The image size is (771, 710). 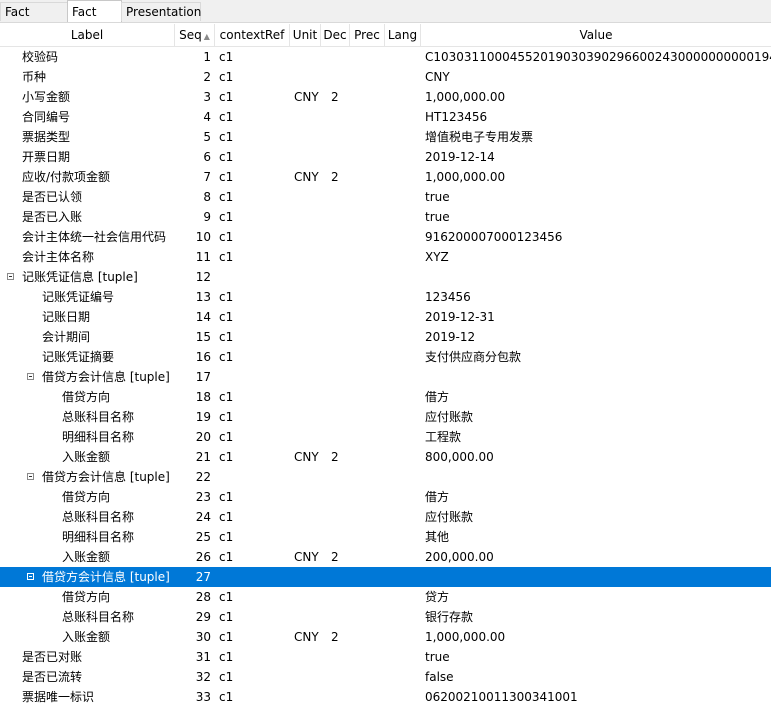 I want to click on col-seq-header: Seq ▲, so click(x=195, y=35).